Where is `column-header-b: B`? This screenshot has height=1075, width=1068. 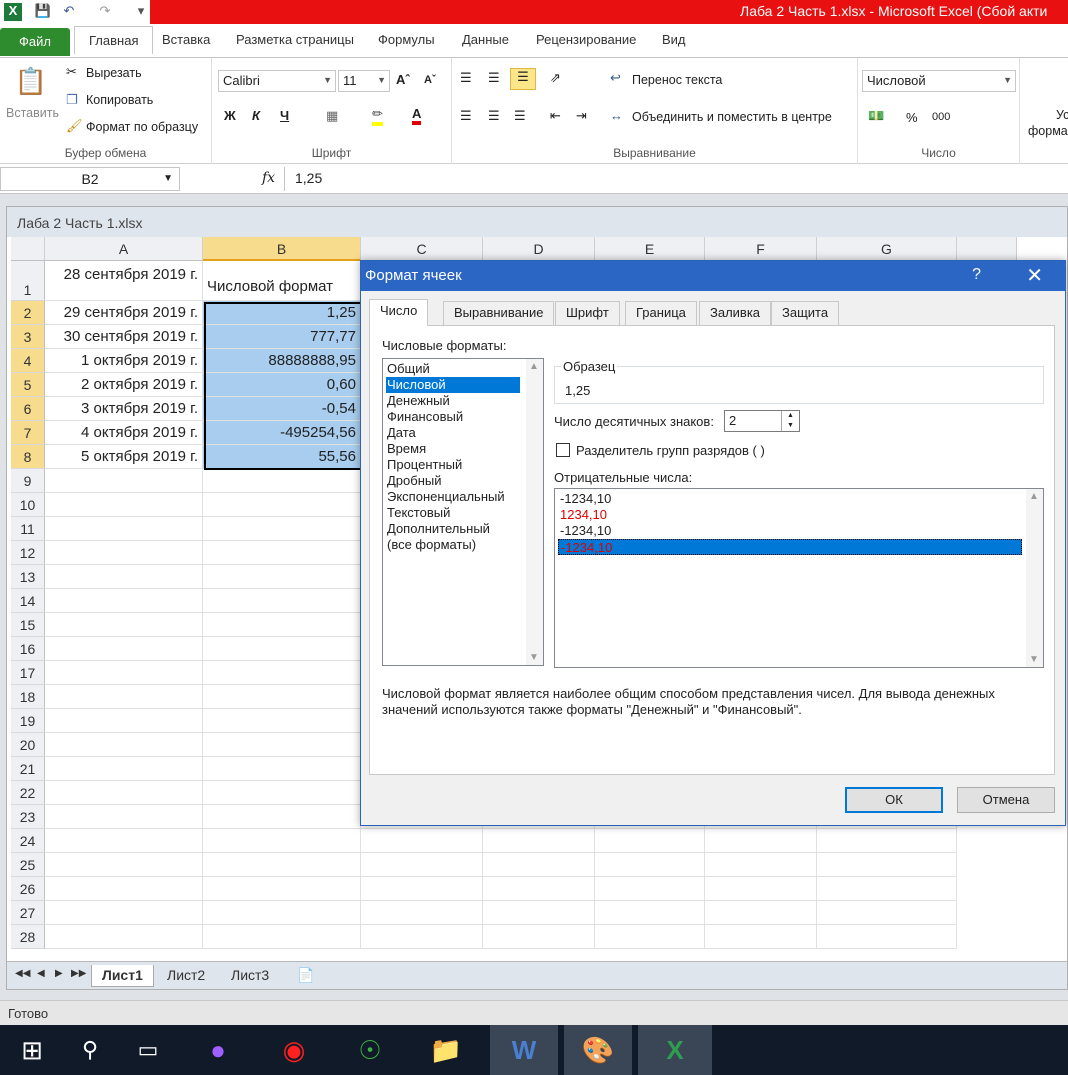
column-header-b: B is located at coordinates (282, 249).